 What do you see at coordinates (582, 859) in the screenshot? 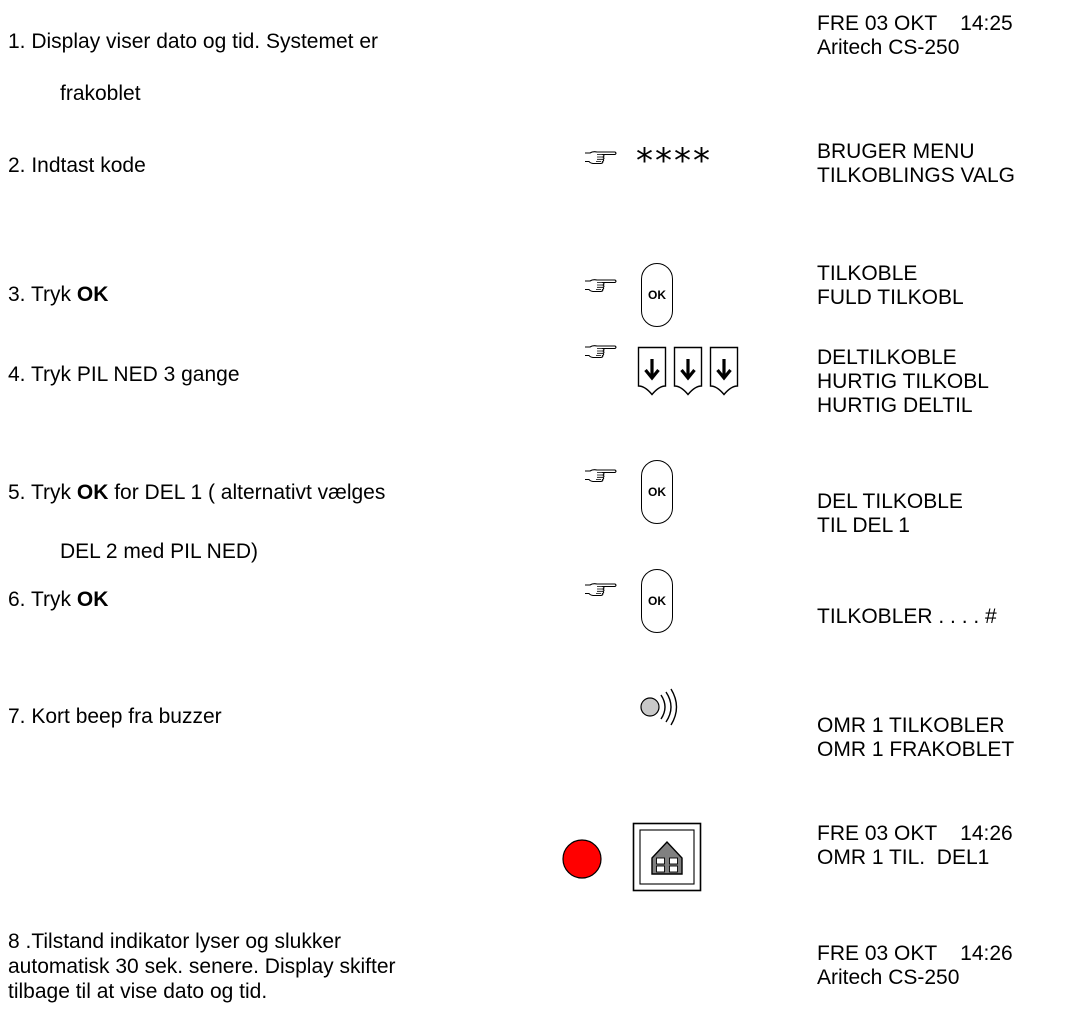
I see `status-led-icon` at bounding box center [582, 859].